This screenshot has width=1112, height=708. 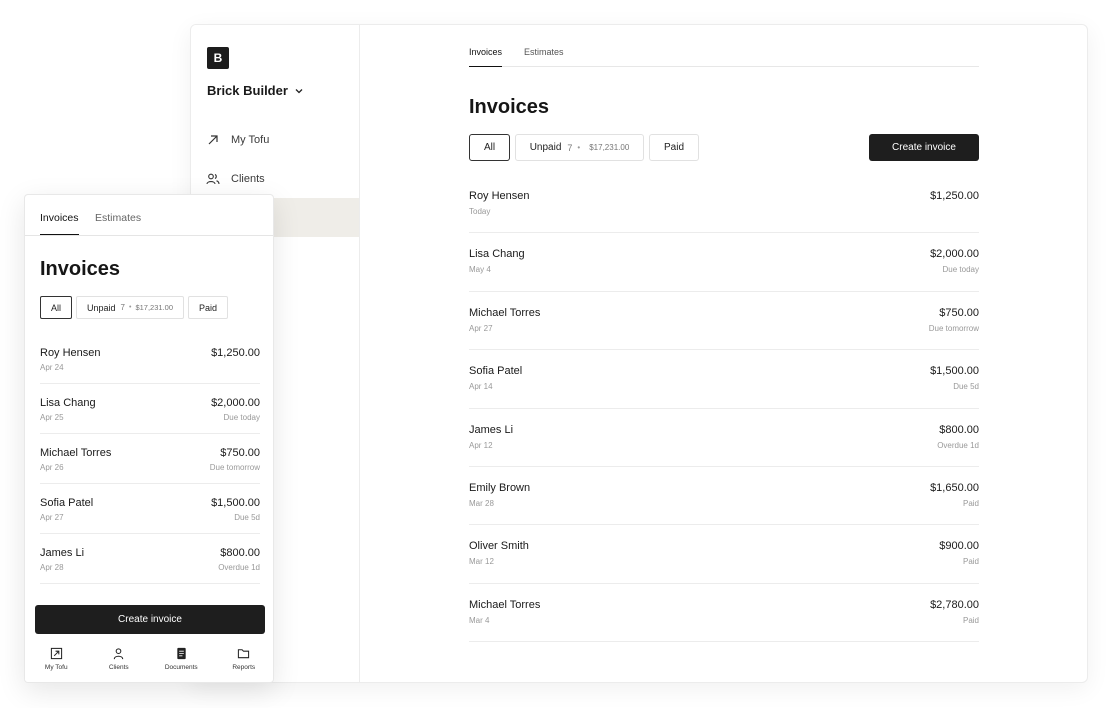 What do you see at coordinates (248, 178) in the screenshot?
I see `sidebar-item-label: Clients` at bounding box center [248, 178].